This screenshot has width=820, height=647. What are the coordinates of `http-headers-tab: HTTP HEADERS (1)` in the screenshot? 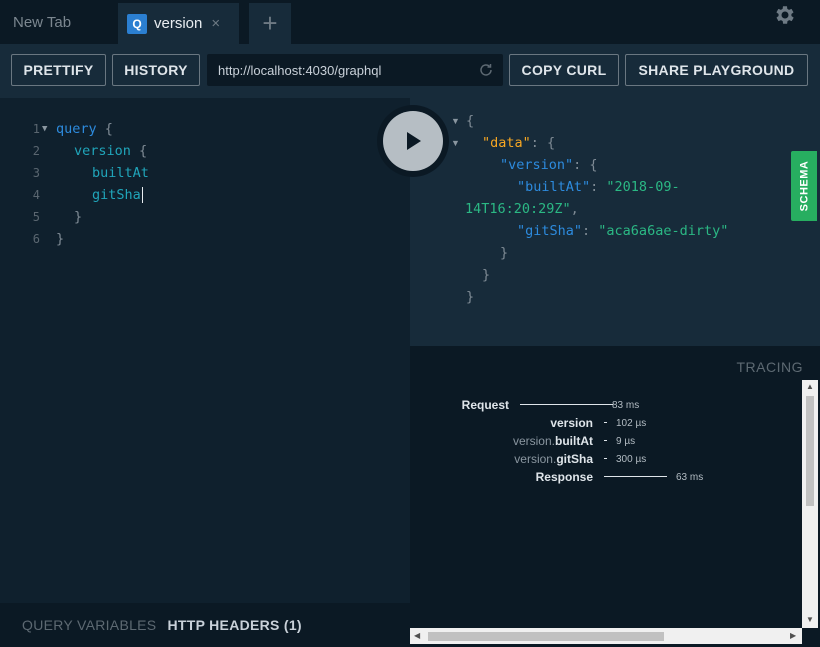 It's located at (234, 625).